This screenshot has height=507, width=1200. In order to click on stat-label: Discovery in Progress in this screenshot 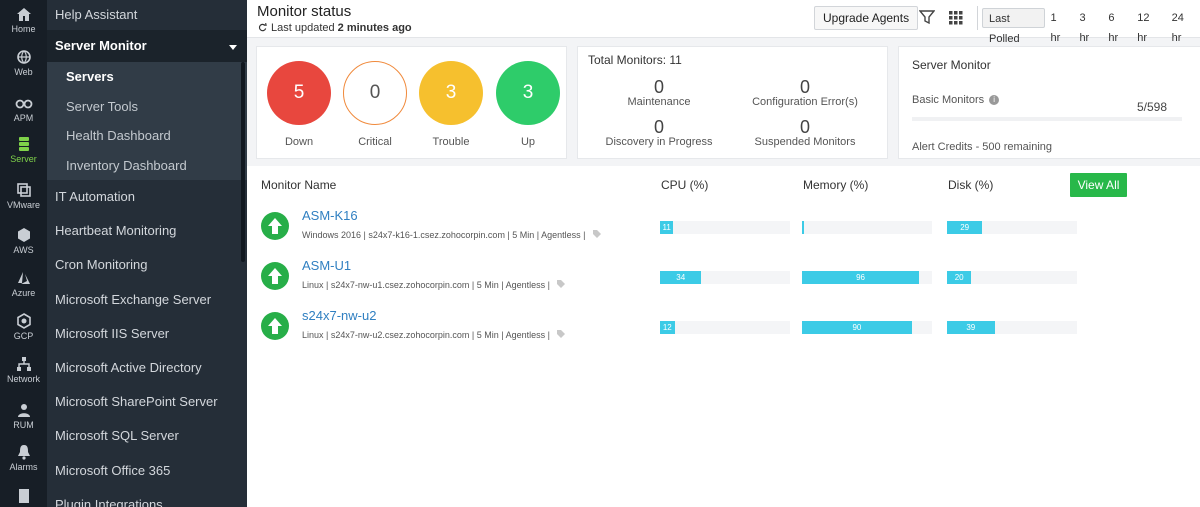, I will do `click(659, 142)`.